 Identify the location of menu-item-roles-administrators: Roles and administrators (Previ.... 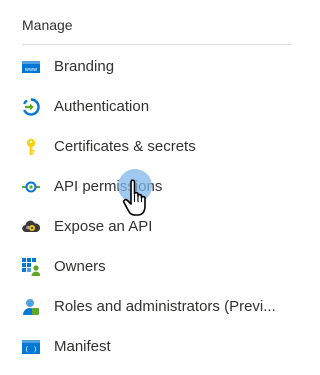
(157, 307).